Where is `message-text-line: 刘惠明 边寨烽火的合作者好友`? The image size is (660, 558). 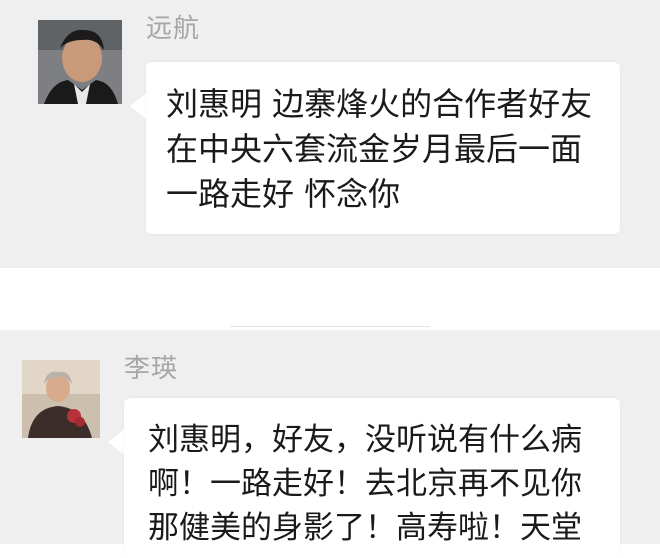 message-text-line: 刘惠明 边寨烽火的合作者好友 is located at coordinates (379, 104).